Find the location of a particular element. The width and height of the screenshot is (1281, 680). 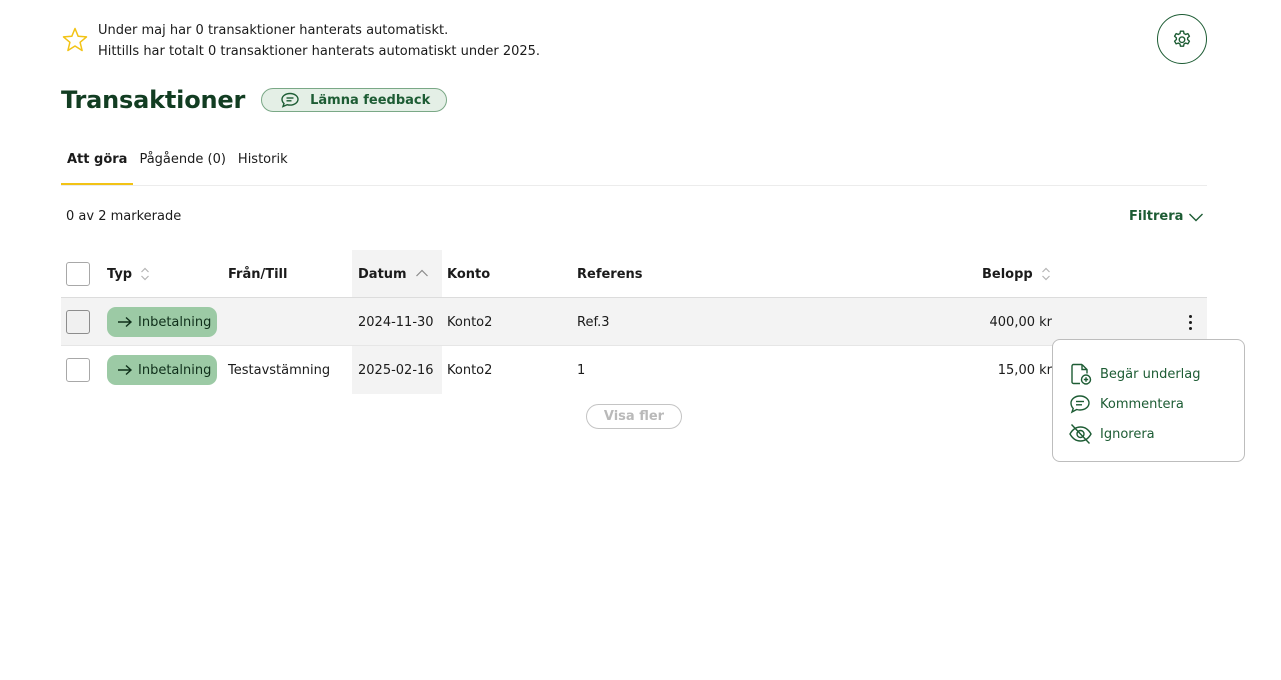

column-header-type: Typ is located at coordinates (128, 274).